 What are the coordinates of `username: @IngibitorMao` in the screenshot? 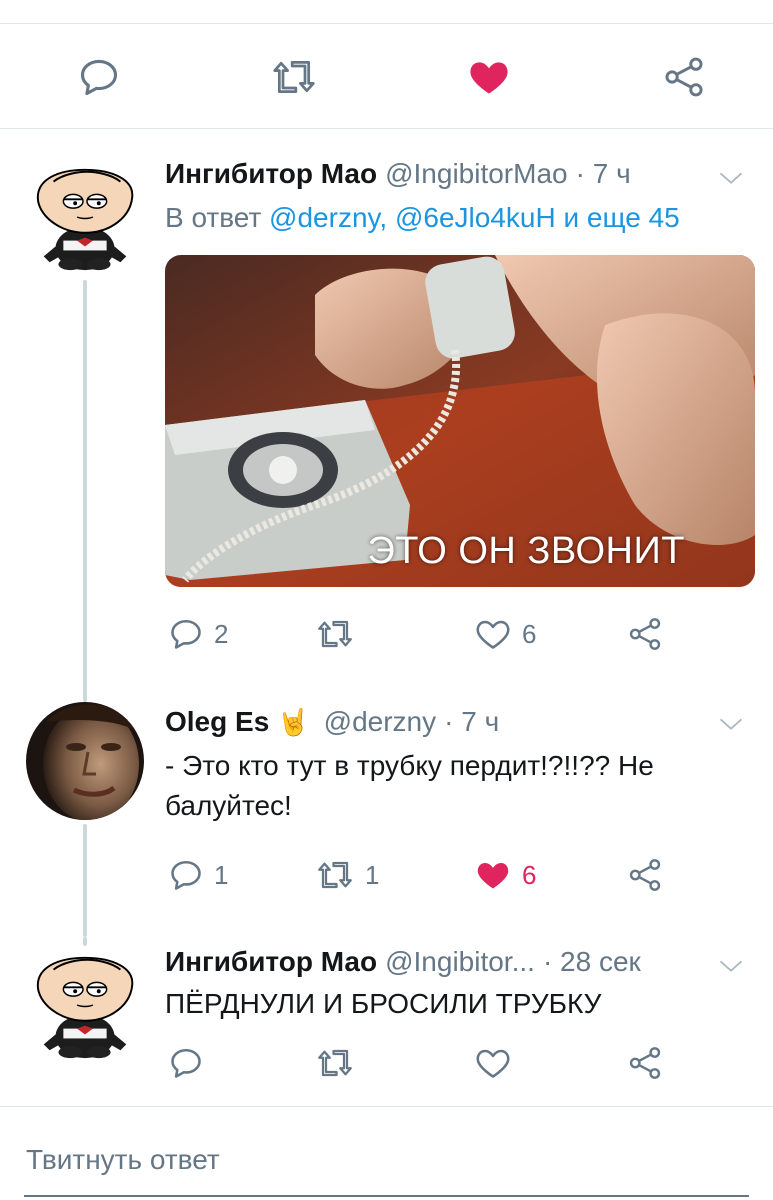 It's located at (476, 174).